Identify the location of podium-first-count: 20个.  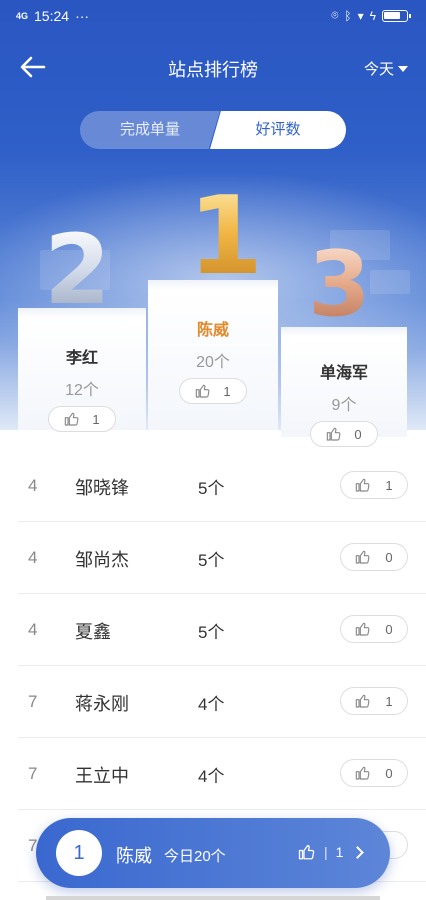
(213, 362).